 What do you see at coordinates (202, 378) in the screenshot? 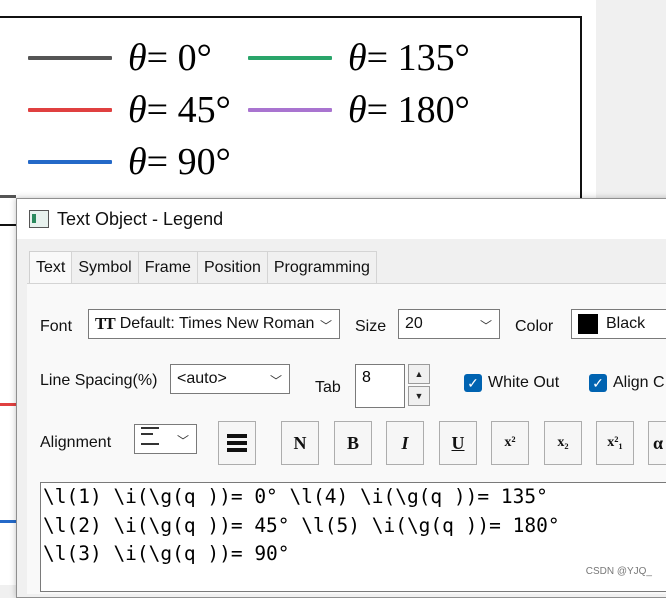
I see `line-spacing-value: <auto>` at bounding box center [202, 378].